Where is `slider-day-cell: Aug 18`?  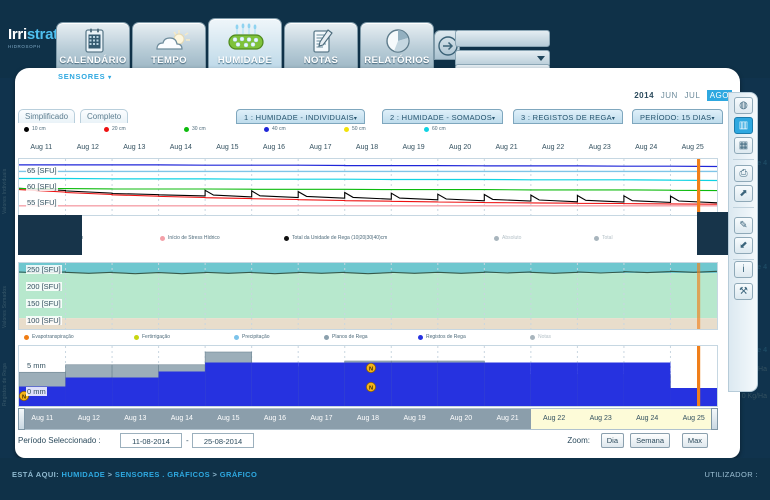 slider-day-cell: Aug 18 is located at coordinates (368, 419).